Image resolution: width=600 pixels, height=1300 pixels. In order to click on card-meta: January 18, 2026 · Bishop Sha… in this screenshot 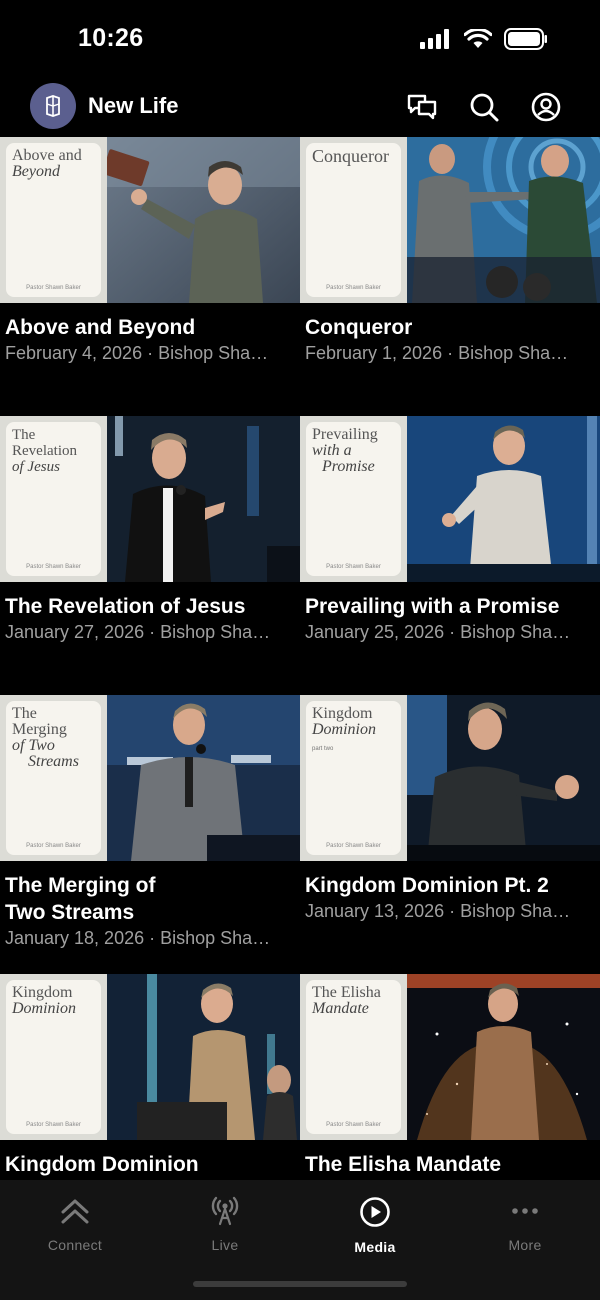, I will do `click(138, 938)`.